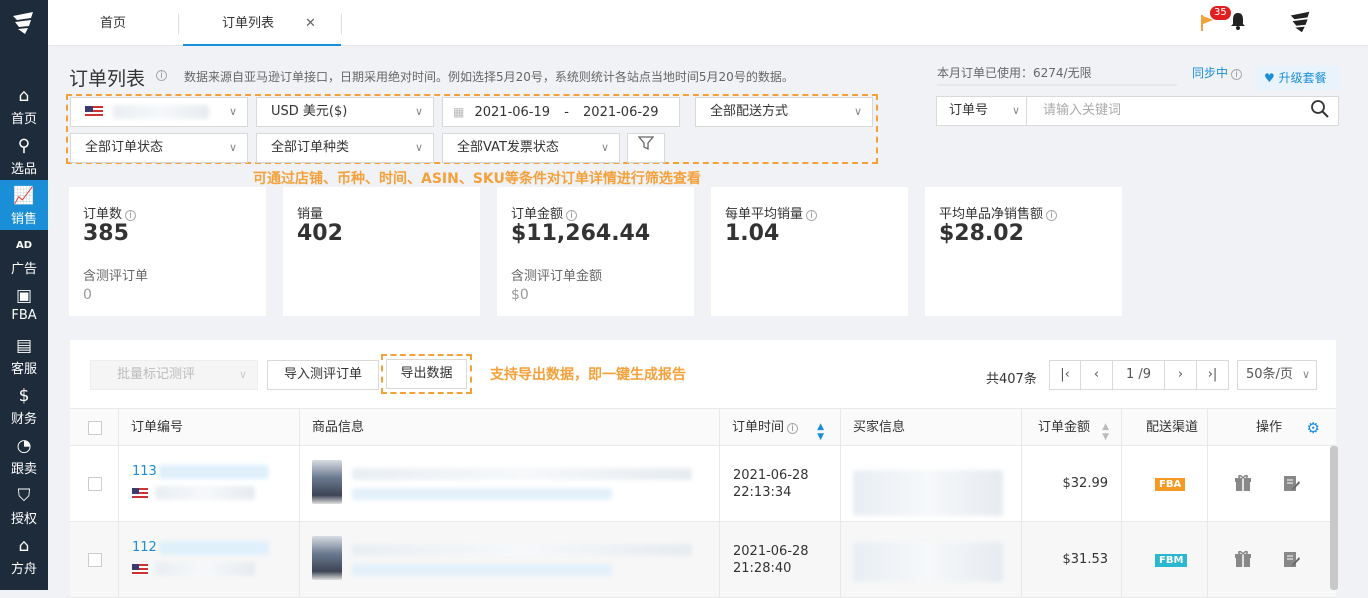 This screenshot has height=598, width=1368. Describe the element at coordinates (24, 205) in the screenshot. I see `sidebar-item-2: 📈 销售` at that location.